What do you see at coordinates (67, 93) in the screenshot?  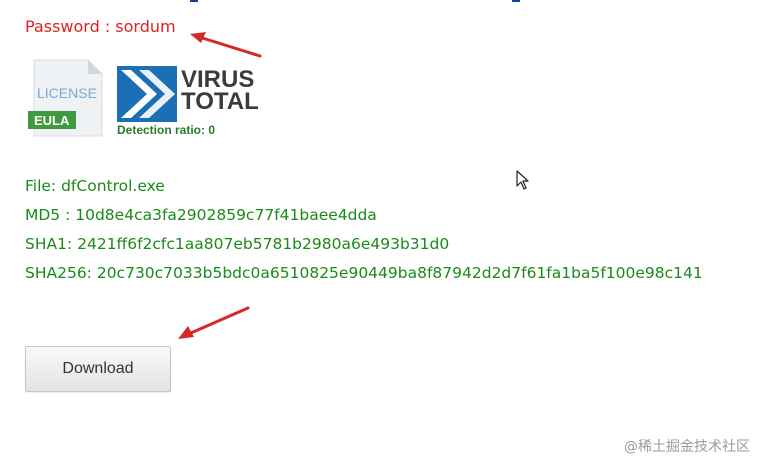 I see `license-word: LICENSE` at bounding box center [67, 93].